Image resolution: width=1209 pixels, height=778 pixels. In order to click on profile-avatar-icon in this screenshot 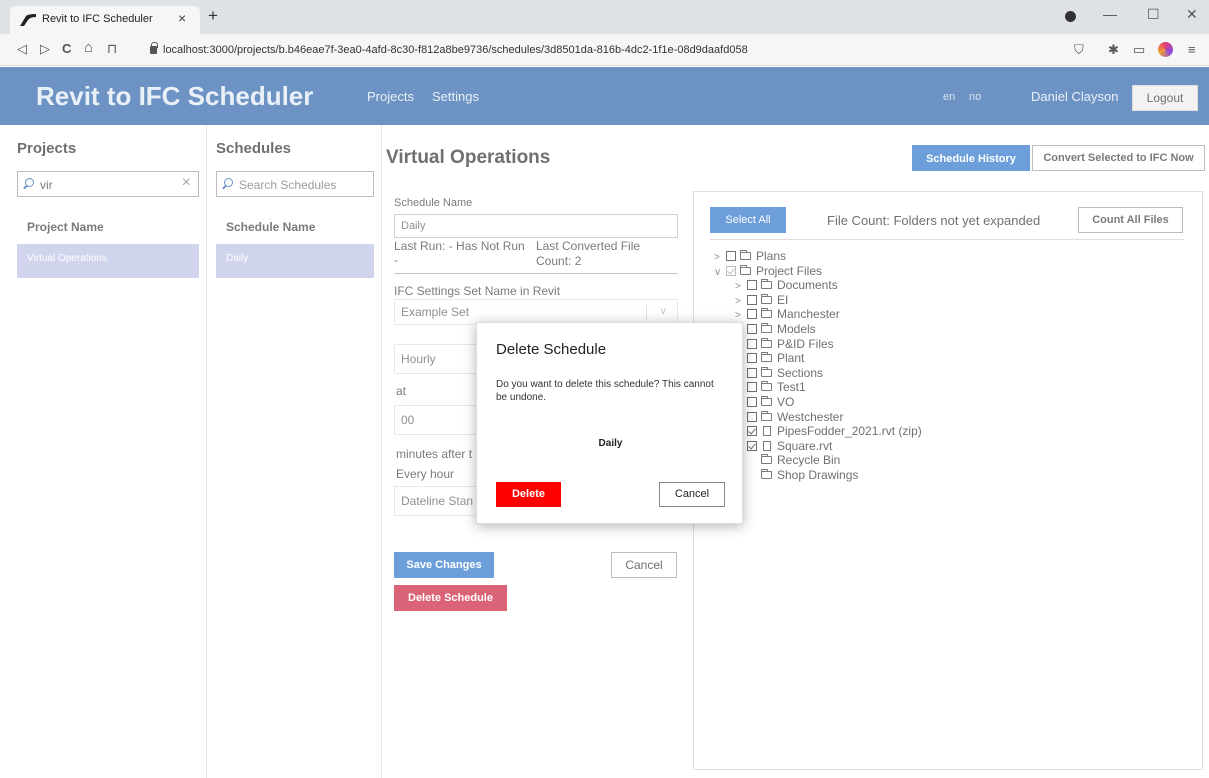, I will do `click(1165, 49)`.